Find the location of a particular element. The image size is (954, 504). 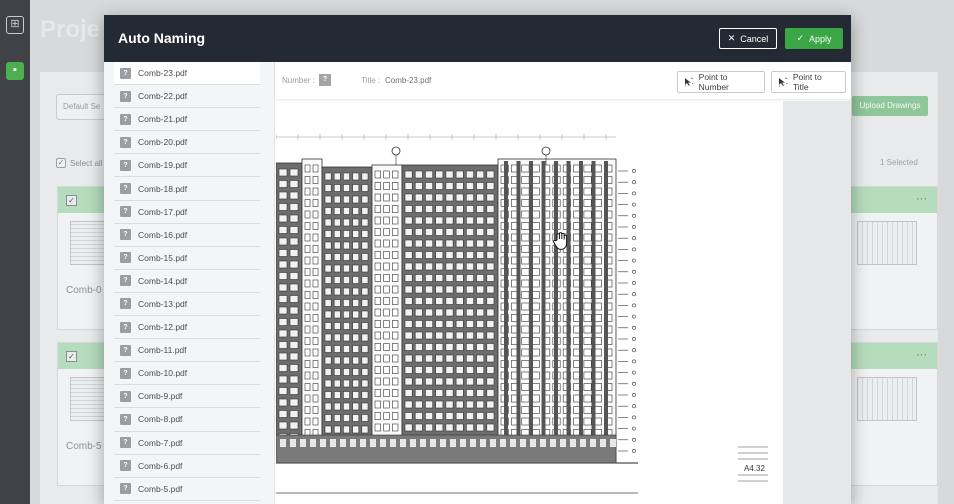

point-to-number-label: Point to Number is located at coordinates (713, 82).